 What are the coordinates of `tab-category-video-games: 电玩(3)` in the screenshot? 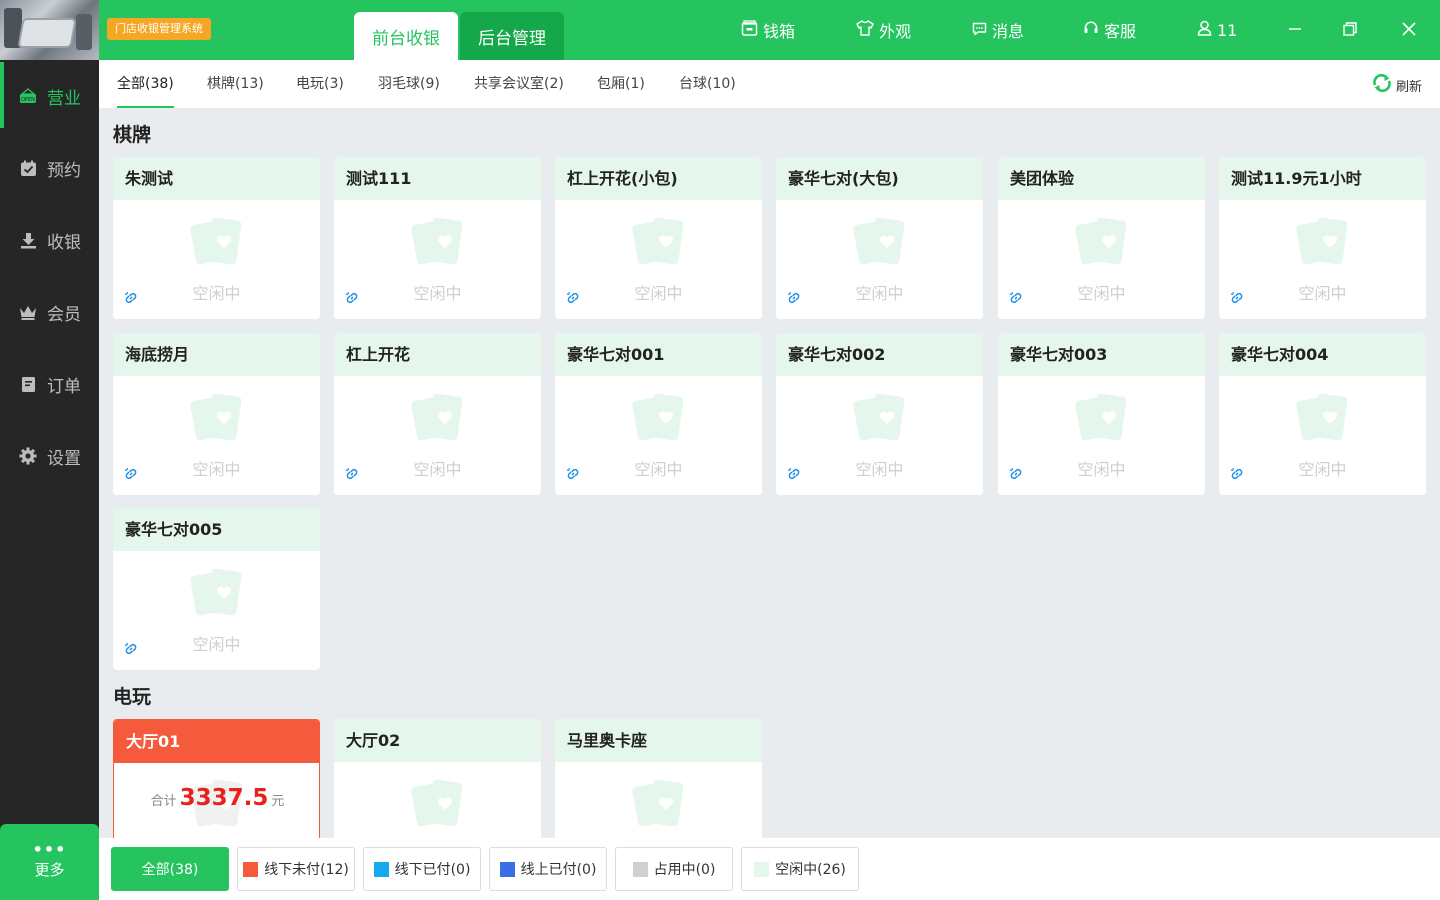 It's located at (320, 84).